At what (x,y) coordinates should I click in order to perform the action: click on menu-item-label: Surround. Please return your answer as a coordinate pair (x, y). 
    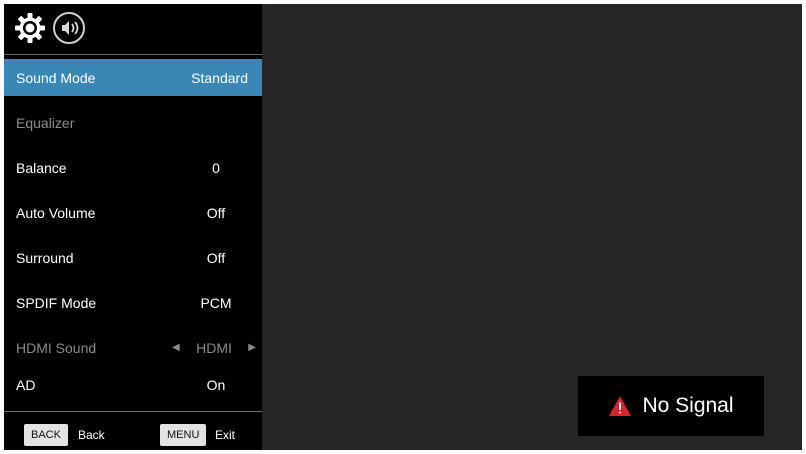
    Looking at the image, I should click on (45, 257).